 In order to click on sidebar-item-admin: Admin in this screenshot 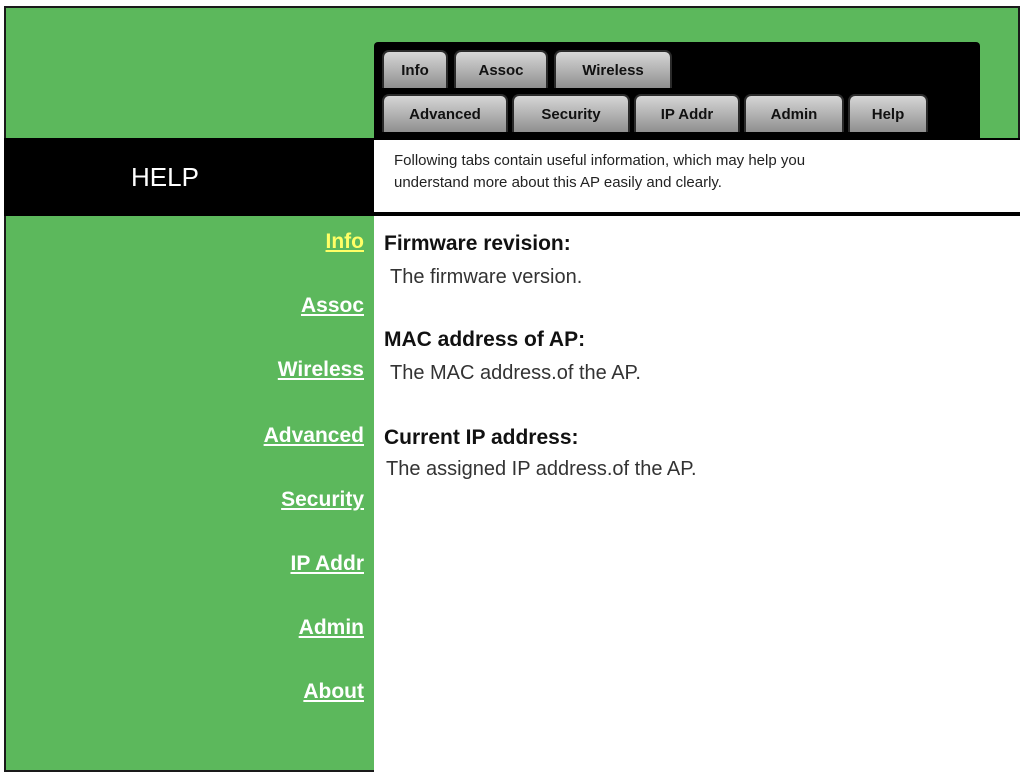, I will do `click(331, 628)`.